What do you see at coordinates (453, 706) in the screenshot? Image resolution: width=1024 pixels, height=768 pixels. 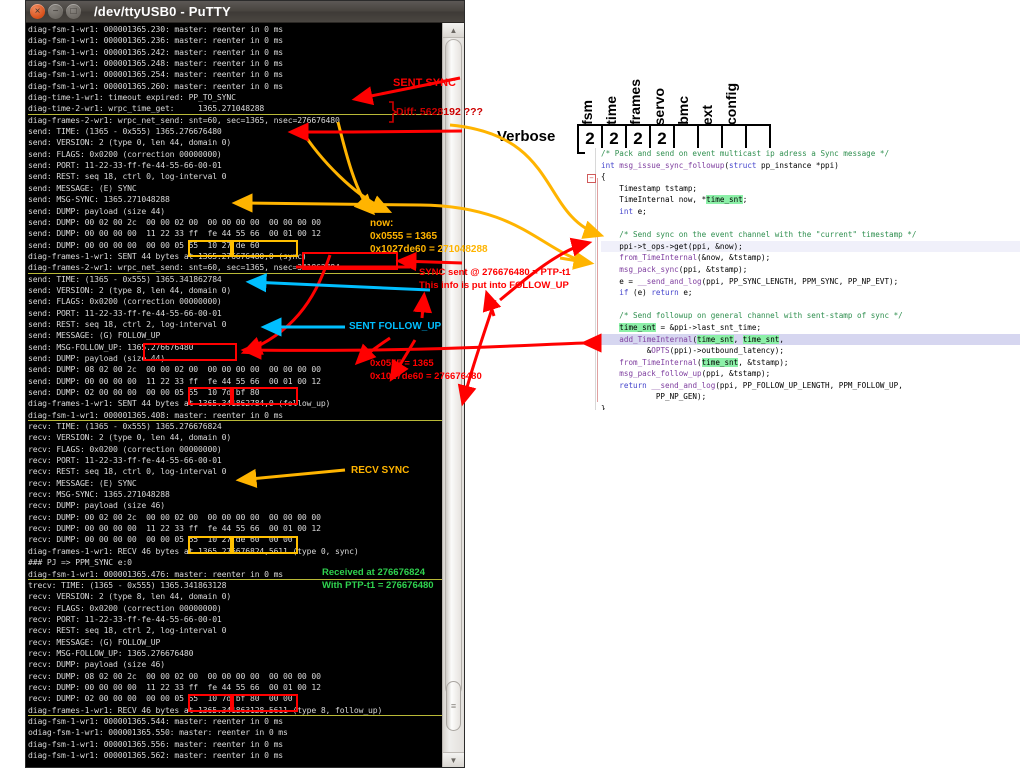 I see `scrollbar-thumb: ≡` at bounding box center [453, 706].